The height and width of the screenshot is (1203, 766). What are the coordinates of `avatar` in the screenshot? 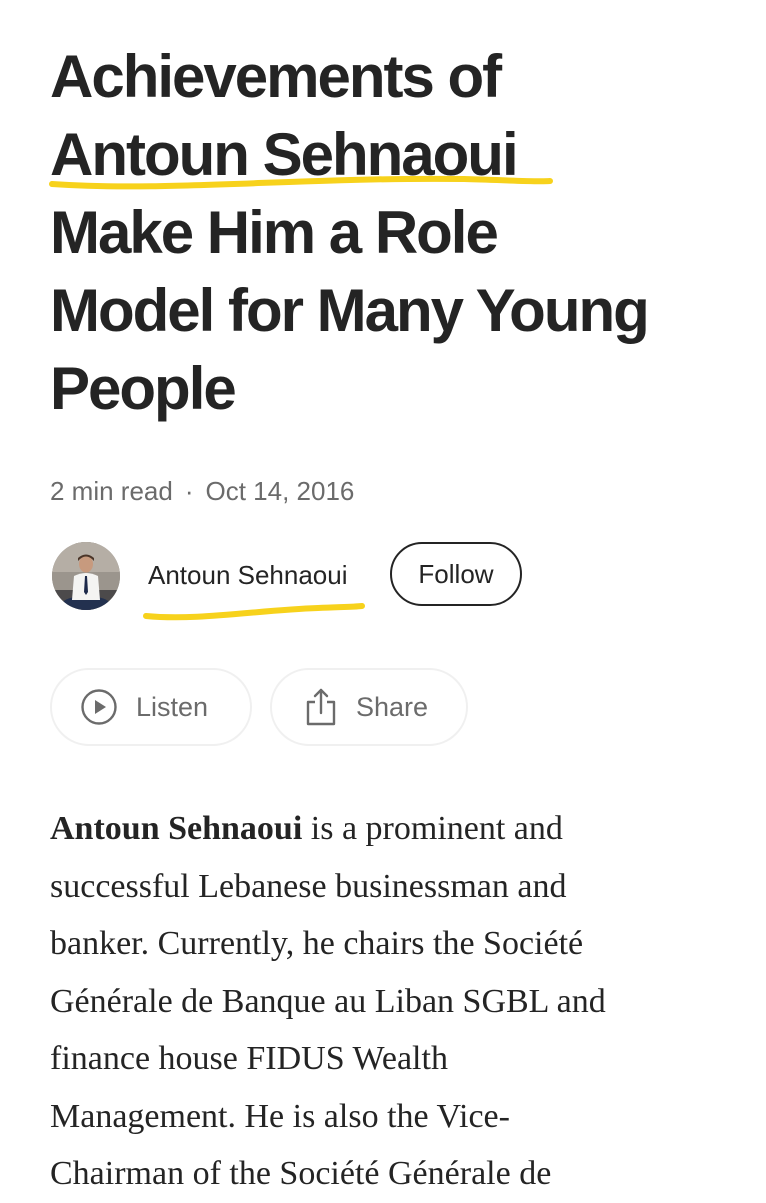 It's located at (86, 576).